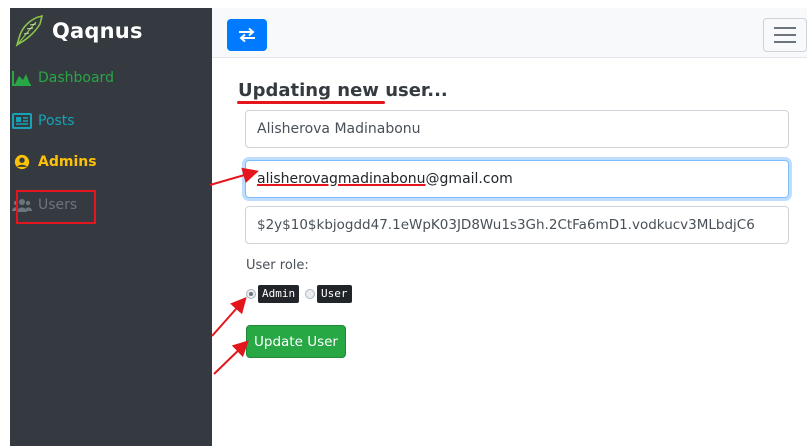  What do you see at coordinates (29, 30) in the screenshot?
I see `feather-icon` at bounding box center [29, 30].